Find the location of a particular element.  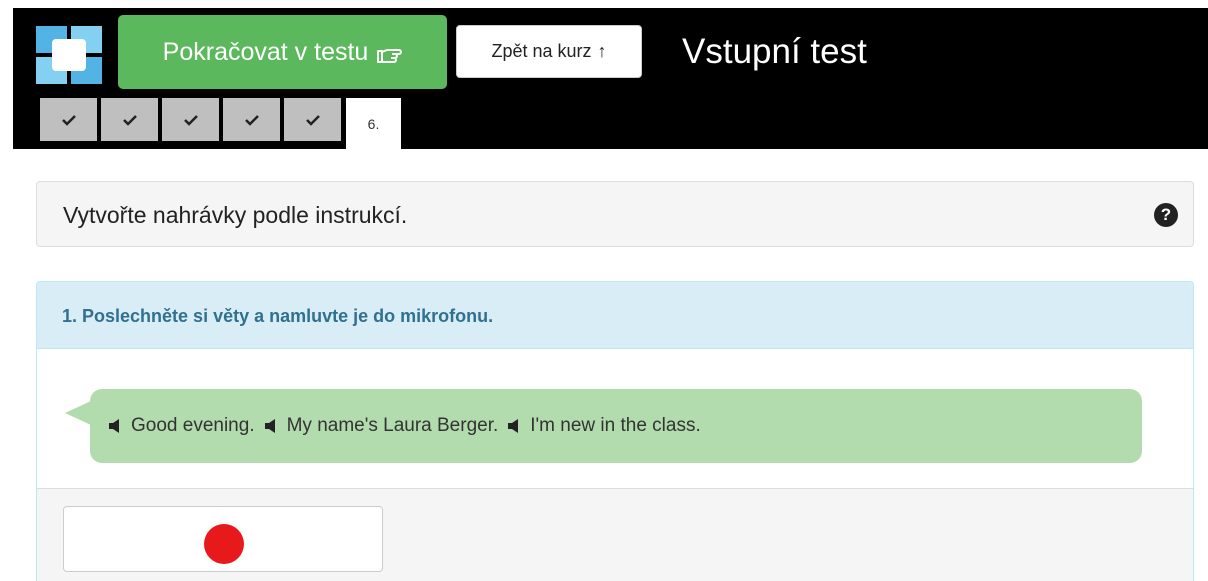

continue-test-button: Pokračovat v testu is located at coordinates (282, 52).